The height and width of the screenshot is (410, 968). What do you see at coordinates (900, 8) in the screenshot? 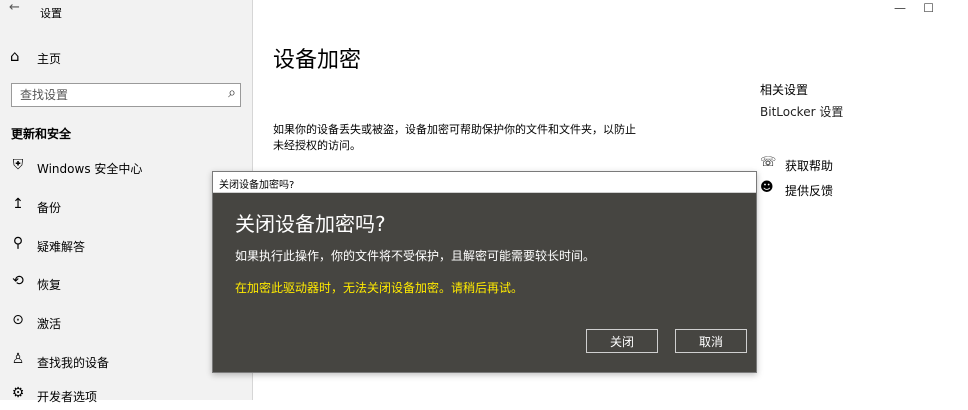
I see `minimize-icon: —` at bounding box center [900, 8].